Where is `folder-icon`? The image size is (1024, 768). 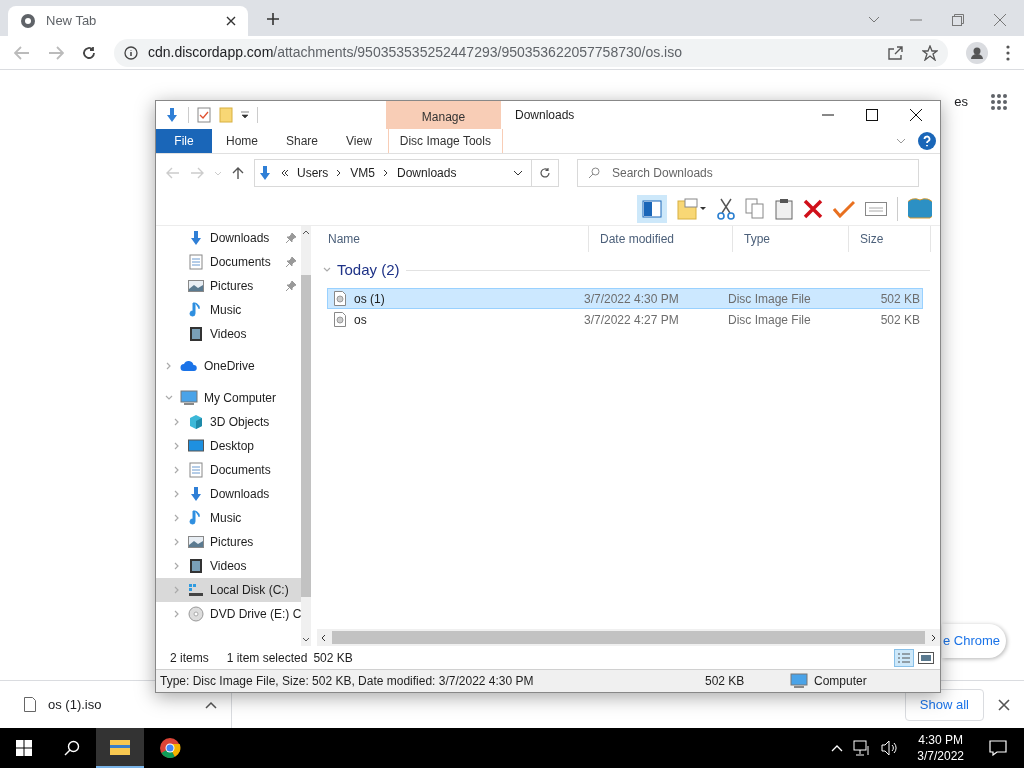
folder-icon is located at coordinates (692, 208).